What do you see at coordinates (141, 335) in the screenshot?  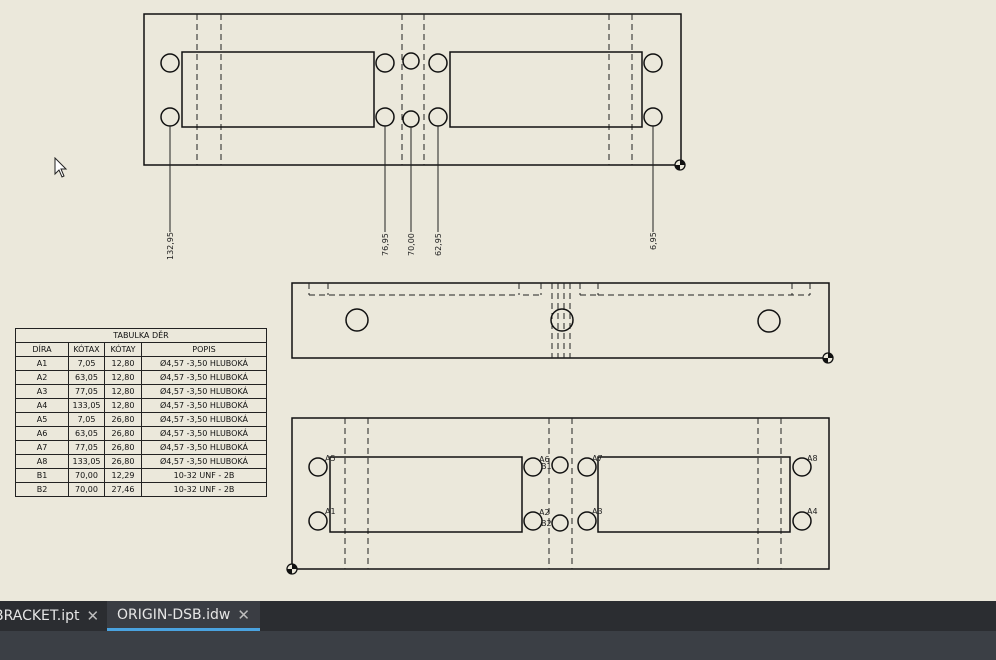 I see `hole-table-title: TABULKA DĚR` at bounding box center [141, 335].